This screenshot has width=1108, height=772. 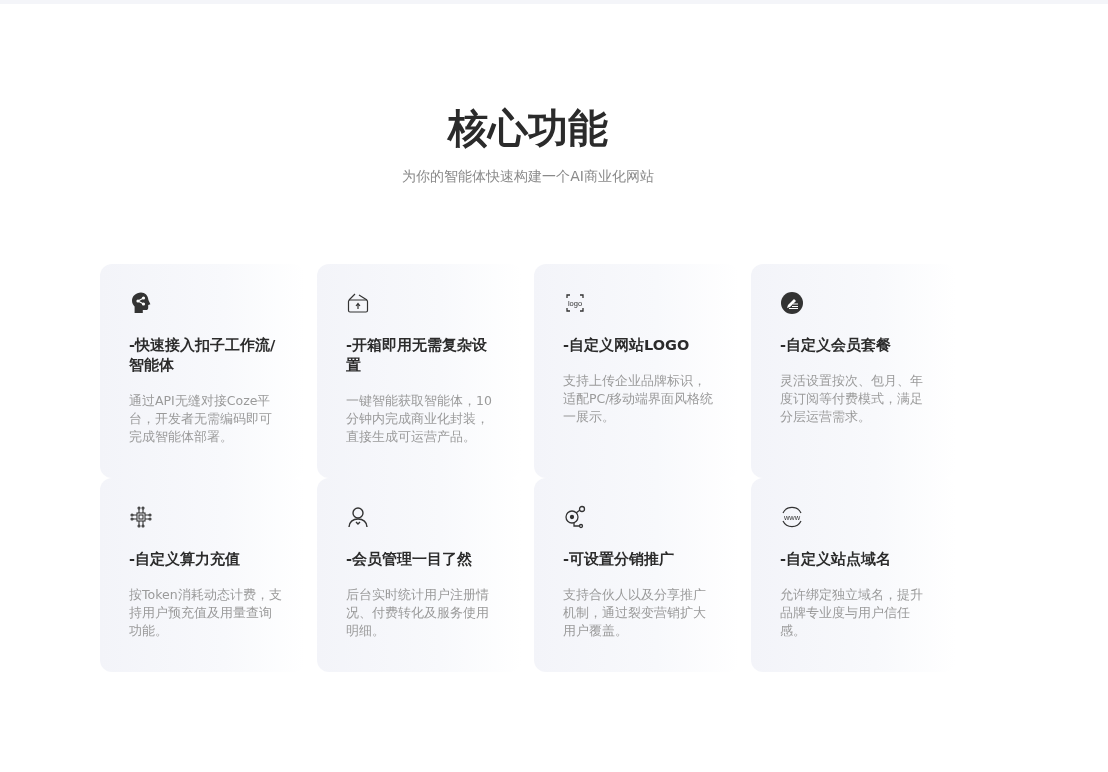 I want to click on feature-description: 支持合伙人以及分享推广机制，通过裂变营销扩大用户覆盖。, so click(x=635, y=613).